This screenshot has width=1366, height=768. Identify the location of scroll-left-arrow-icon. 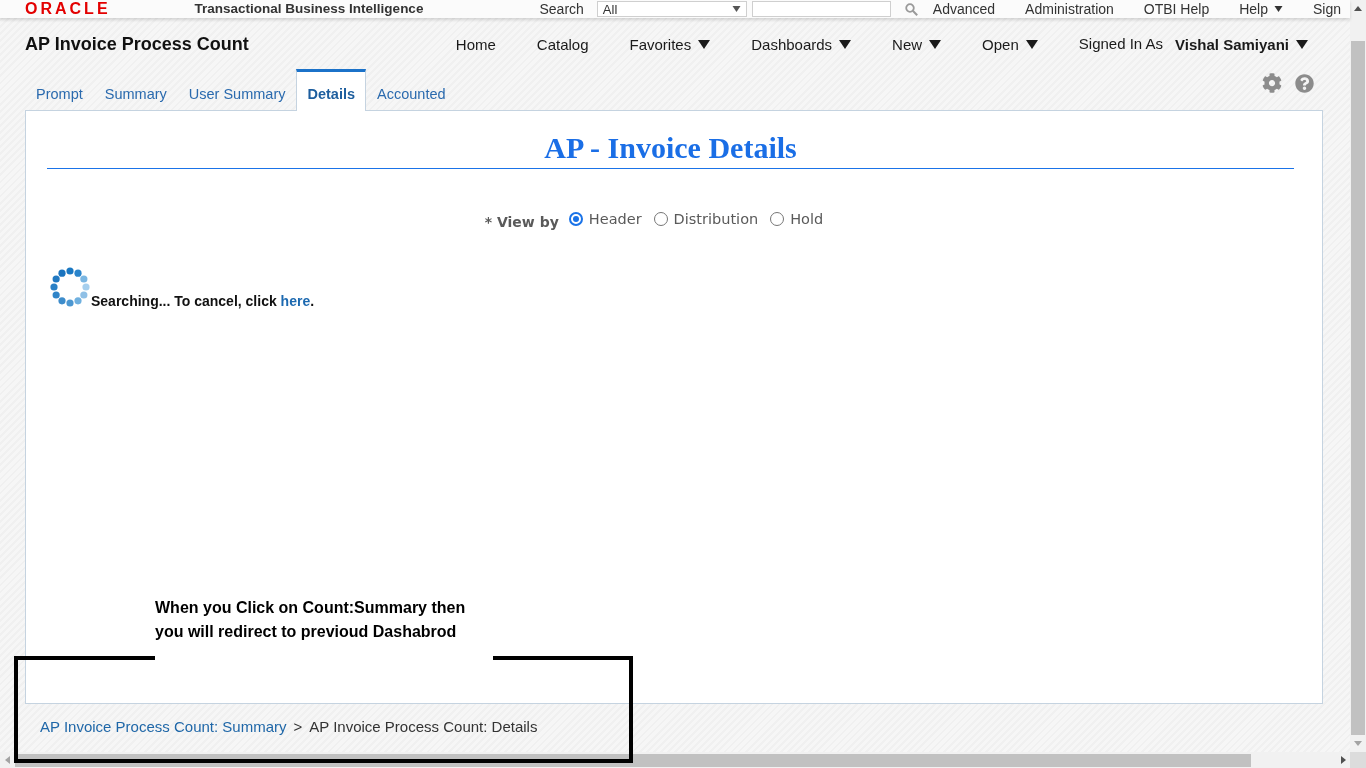
(7, 760).